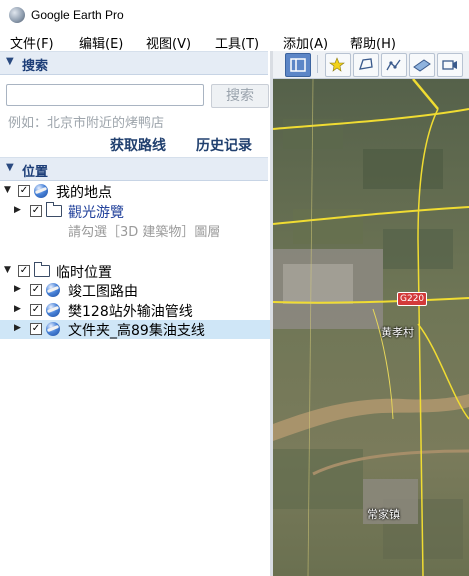  What do you see at coordinates (135, 211) in the screenshot?
I see `tree-item-sightseeing: ▶ ✓ 觀光游覽` at bounding box center [135, 211].